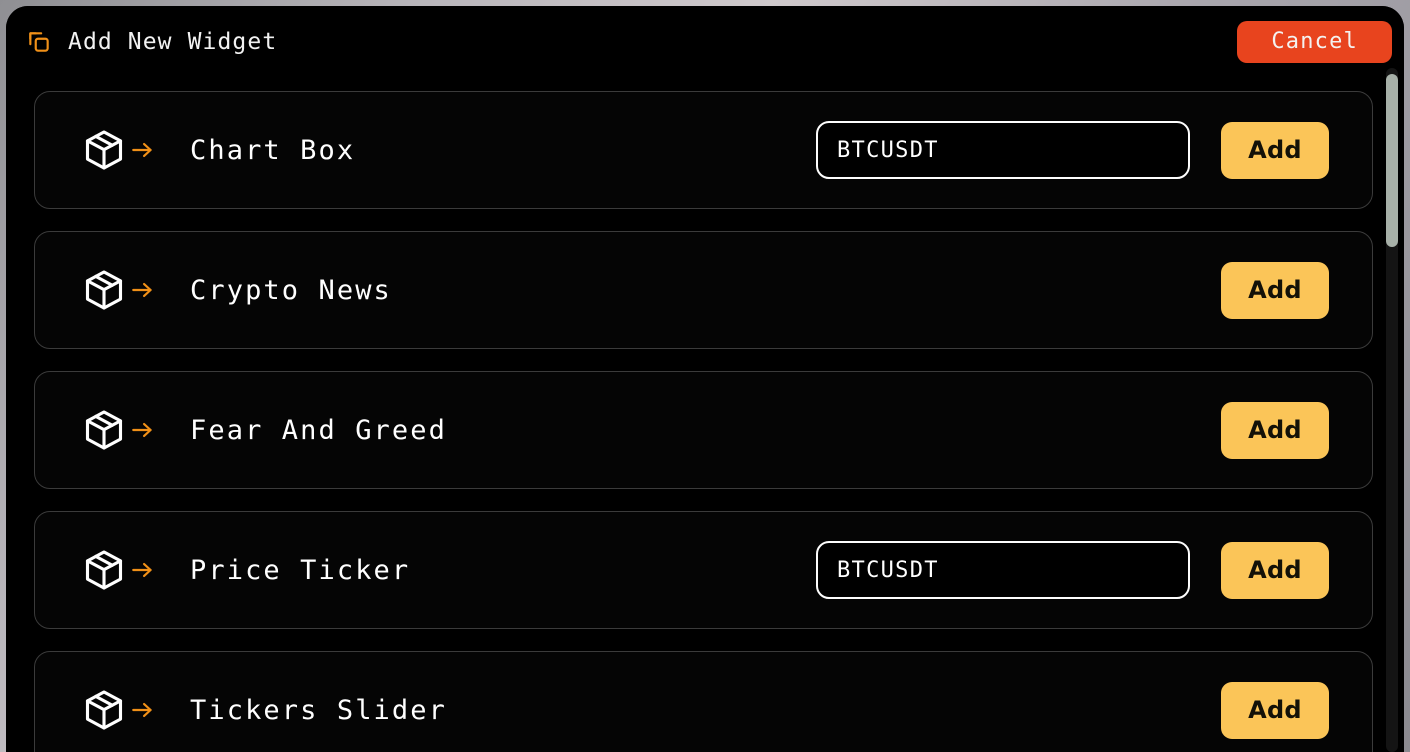  Describe the element at coordinates (705, 42) in the screenshot. I see `modal-header: Add New Widget Cancel` at that location.